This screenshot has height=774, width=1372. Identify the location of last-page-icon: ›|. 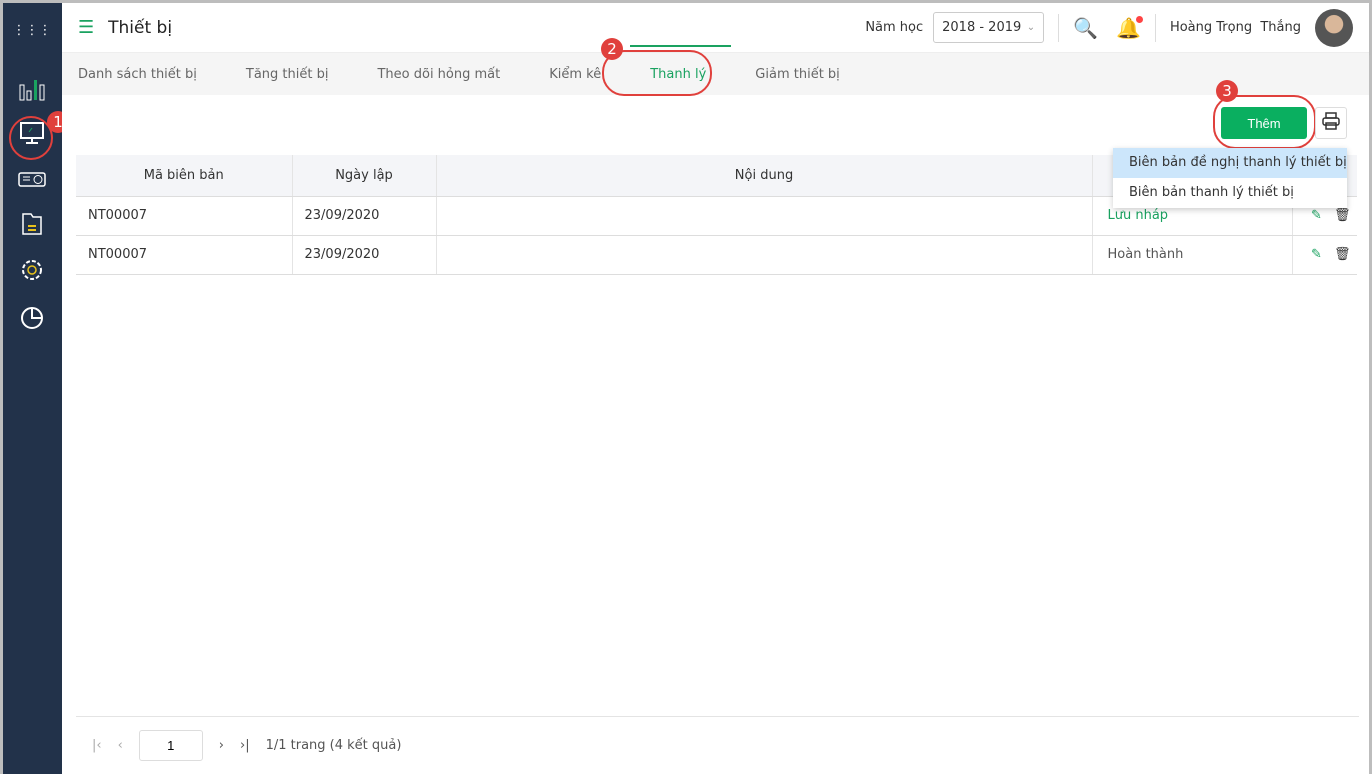
(245, 745).